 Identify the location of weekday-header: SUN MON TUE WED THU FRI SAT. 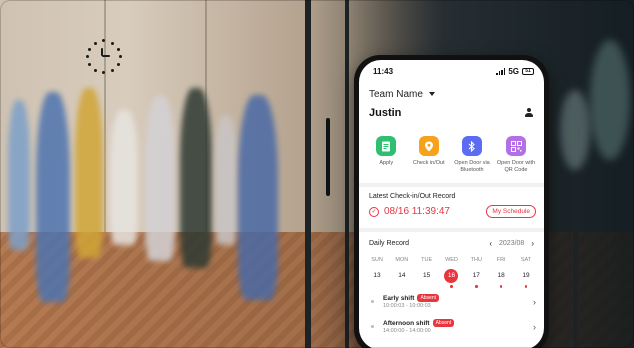
(451, 257).